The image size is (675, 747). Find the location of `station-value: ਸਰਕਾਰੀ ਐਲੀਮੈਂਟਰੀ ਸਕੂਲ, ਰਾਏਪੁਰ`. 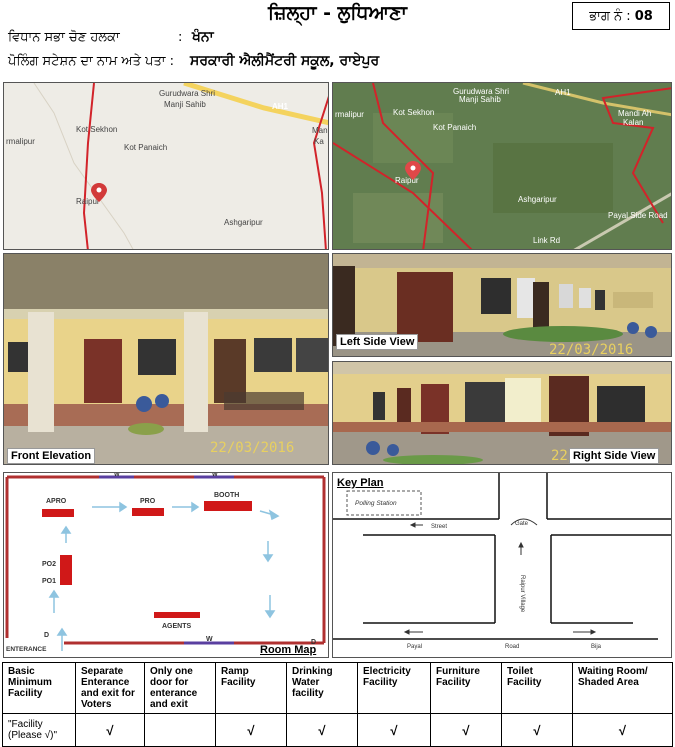

station-value: ਸਰਕਾਰੀ ਐਲੀਮੈਂਟਰੀ ਸਕੂਲ, ਰਾਏਪੁਰ is located at coordinates (285, 61).